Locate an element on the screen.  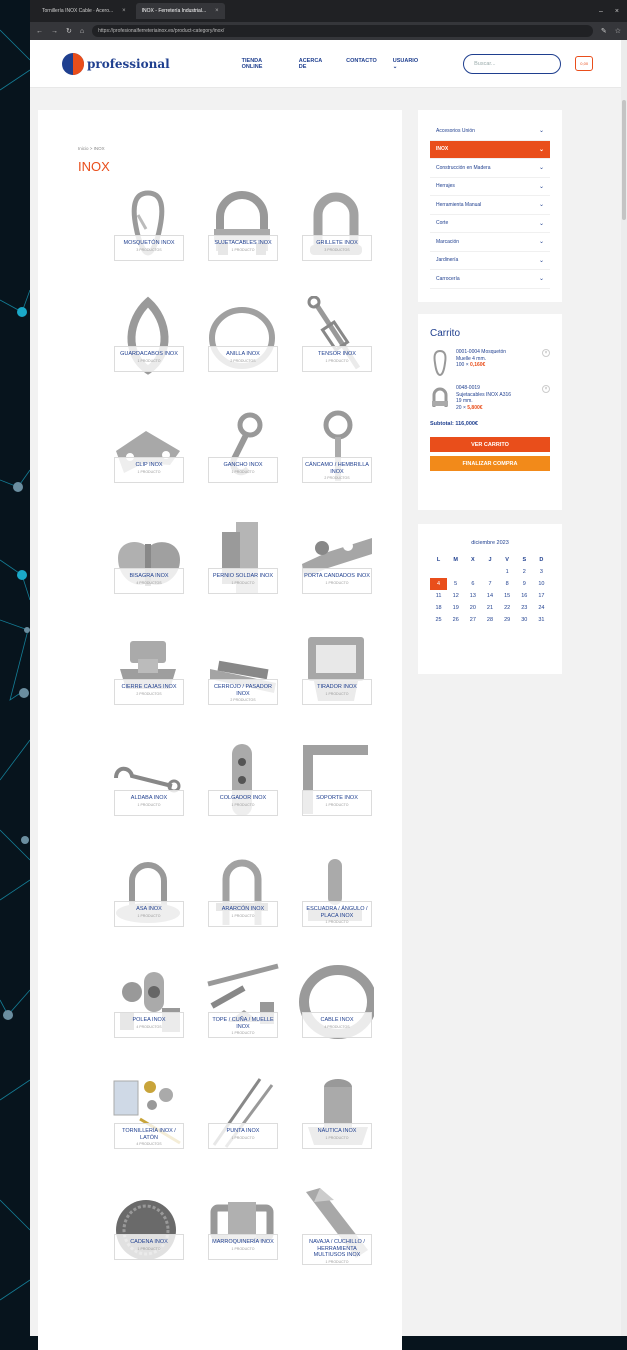
category-label: MOSQUETÓN INOX 3 PRODUCTOS is located at coordinates (149, 248).